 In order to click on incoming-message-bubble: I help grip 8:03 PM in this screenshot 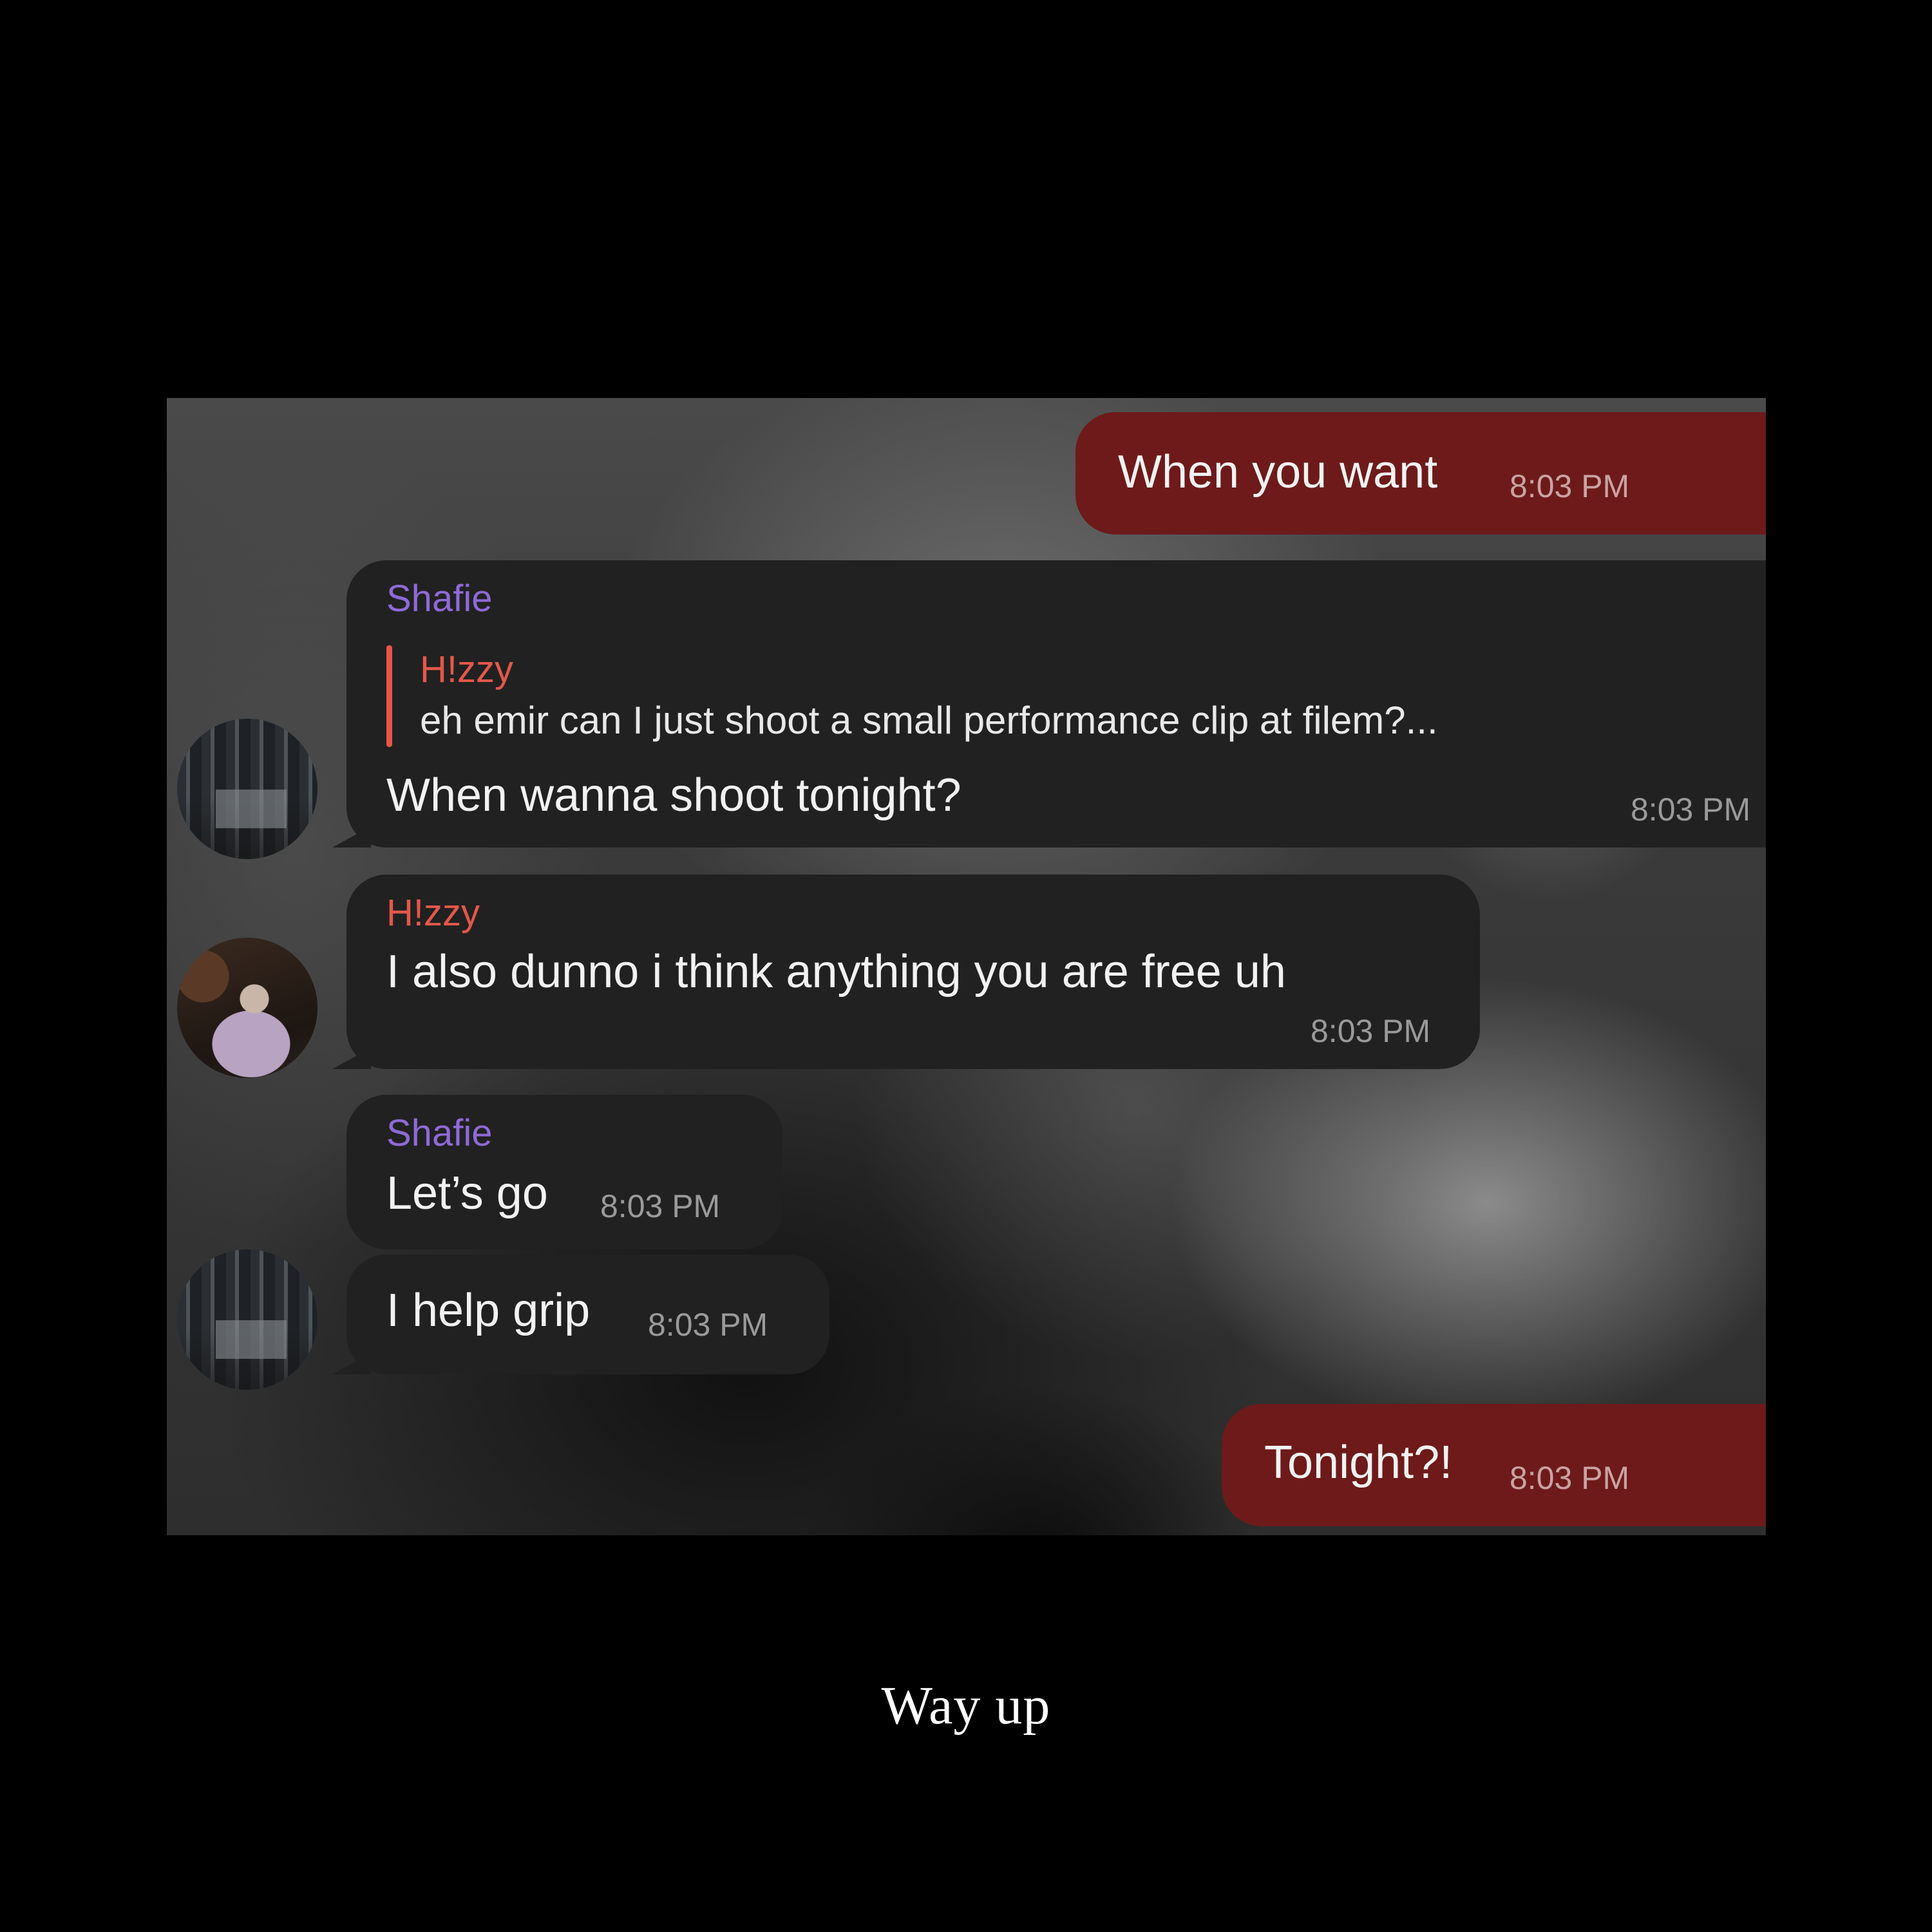, I will do `click(580, 1315)`.